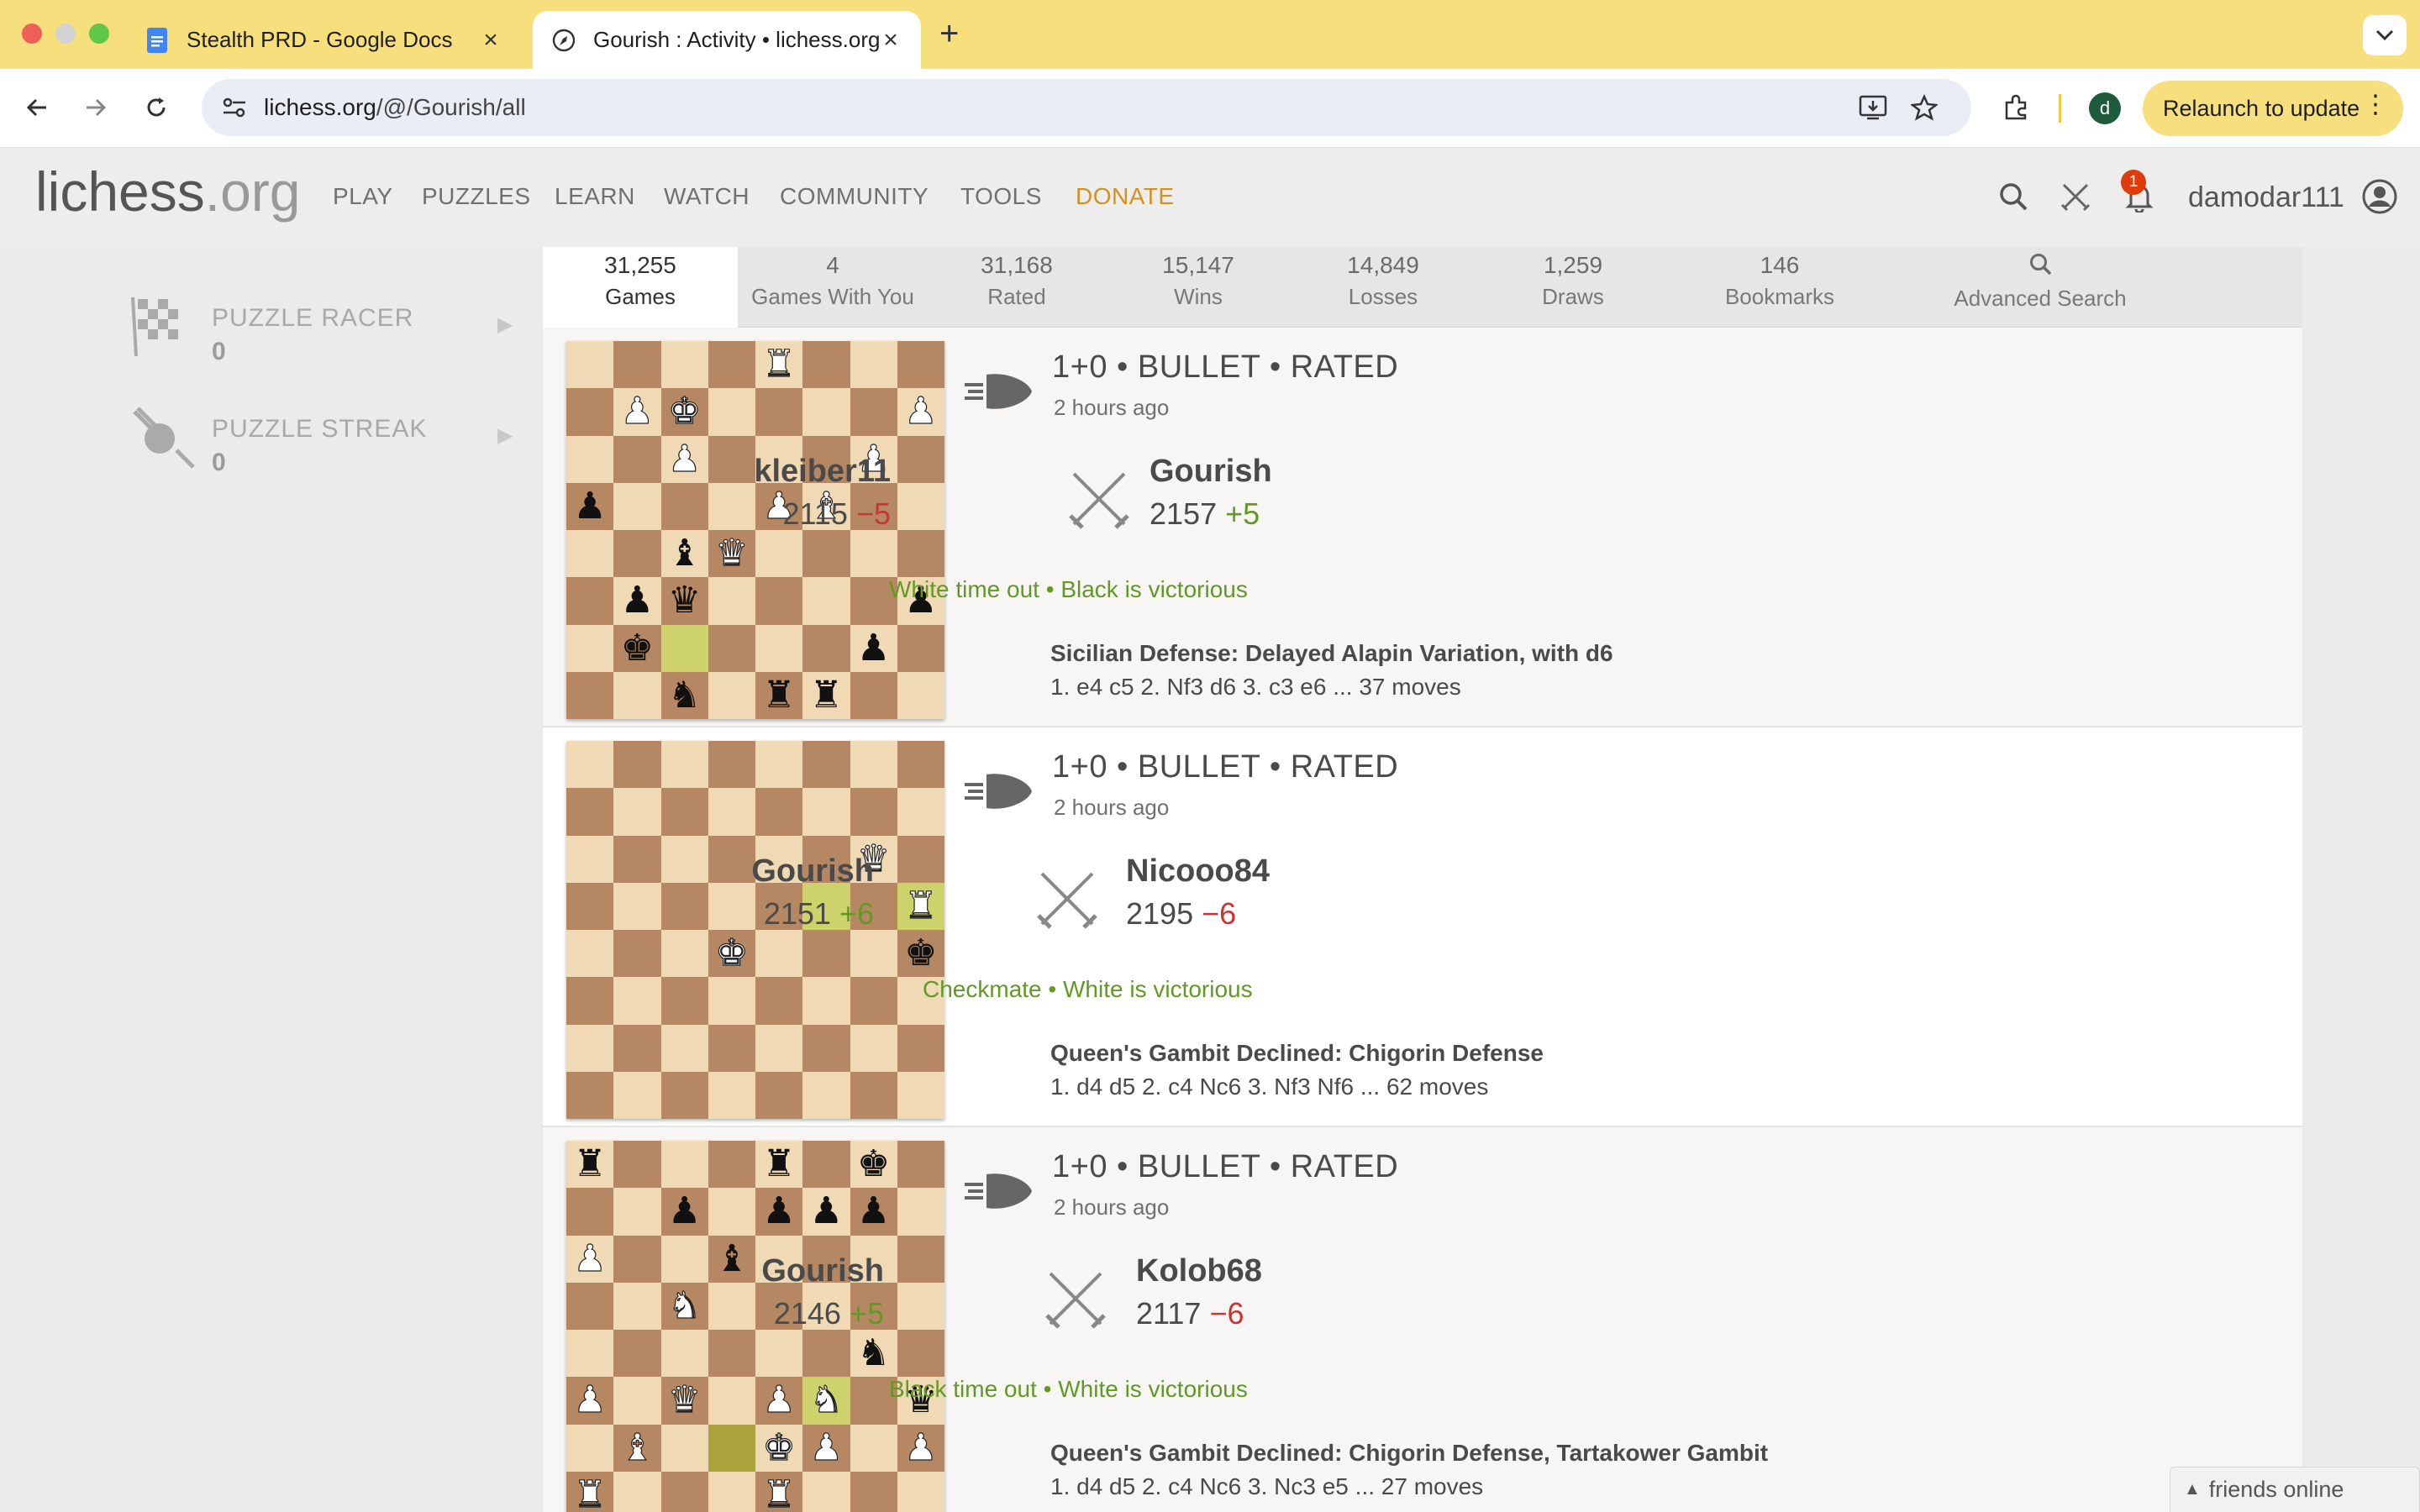  I want to click on reload-icon, so click(157, 107).